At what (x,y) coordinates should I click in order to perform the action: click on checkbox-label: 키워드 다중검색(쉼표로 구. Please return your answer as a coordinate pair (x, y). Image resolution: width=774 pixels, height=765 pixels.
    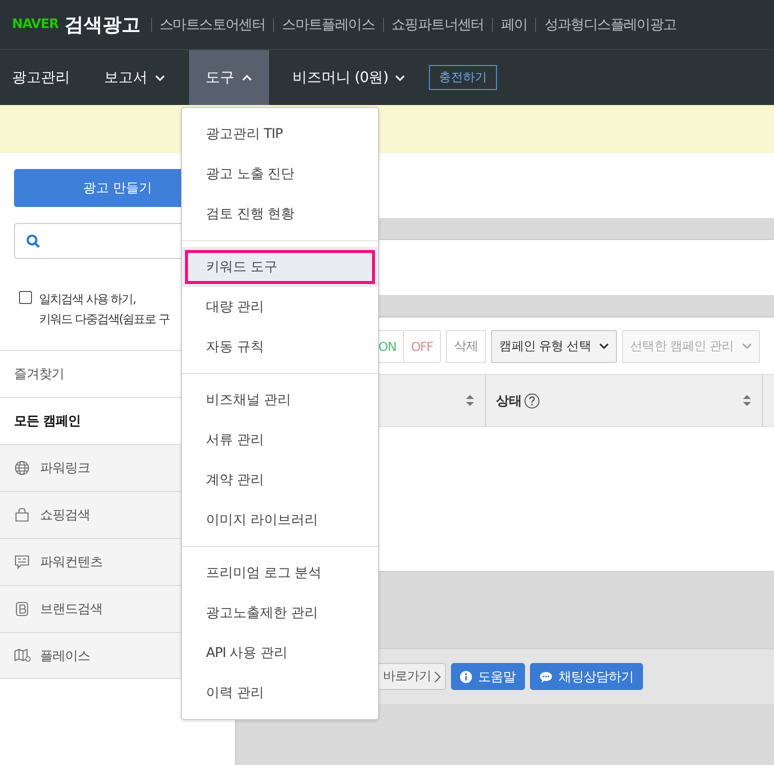
    Looking at the image, I should click on (104, 319).